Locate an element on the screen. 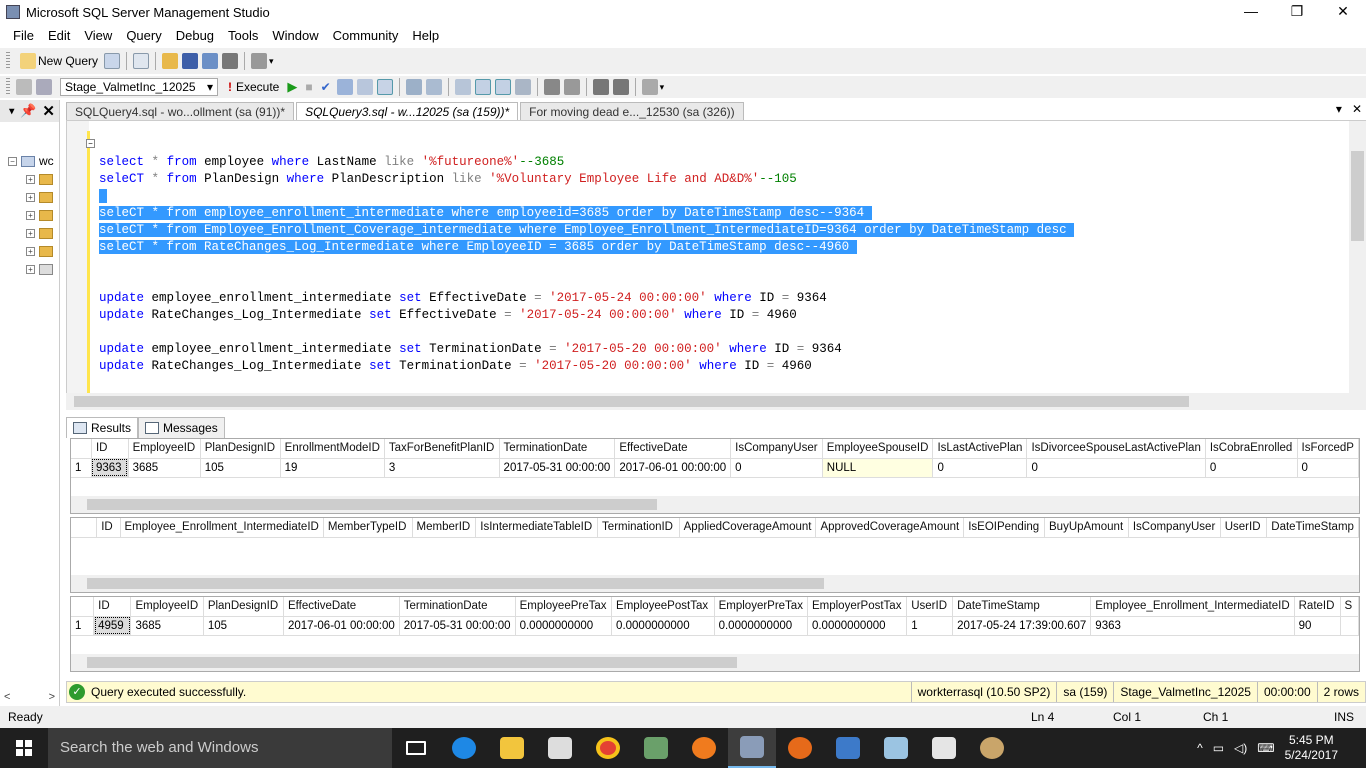 This screenshot has width=1366, height=768. taskbar-firefox is located at coordinates (800, 748).